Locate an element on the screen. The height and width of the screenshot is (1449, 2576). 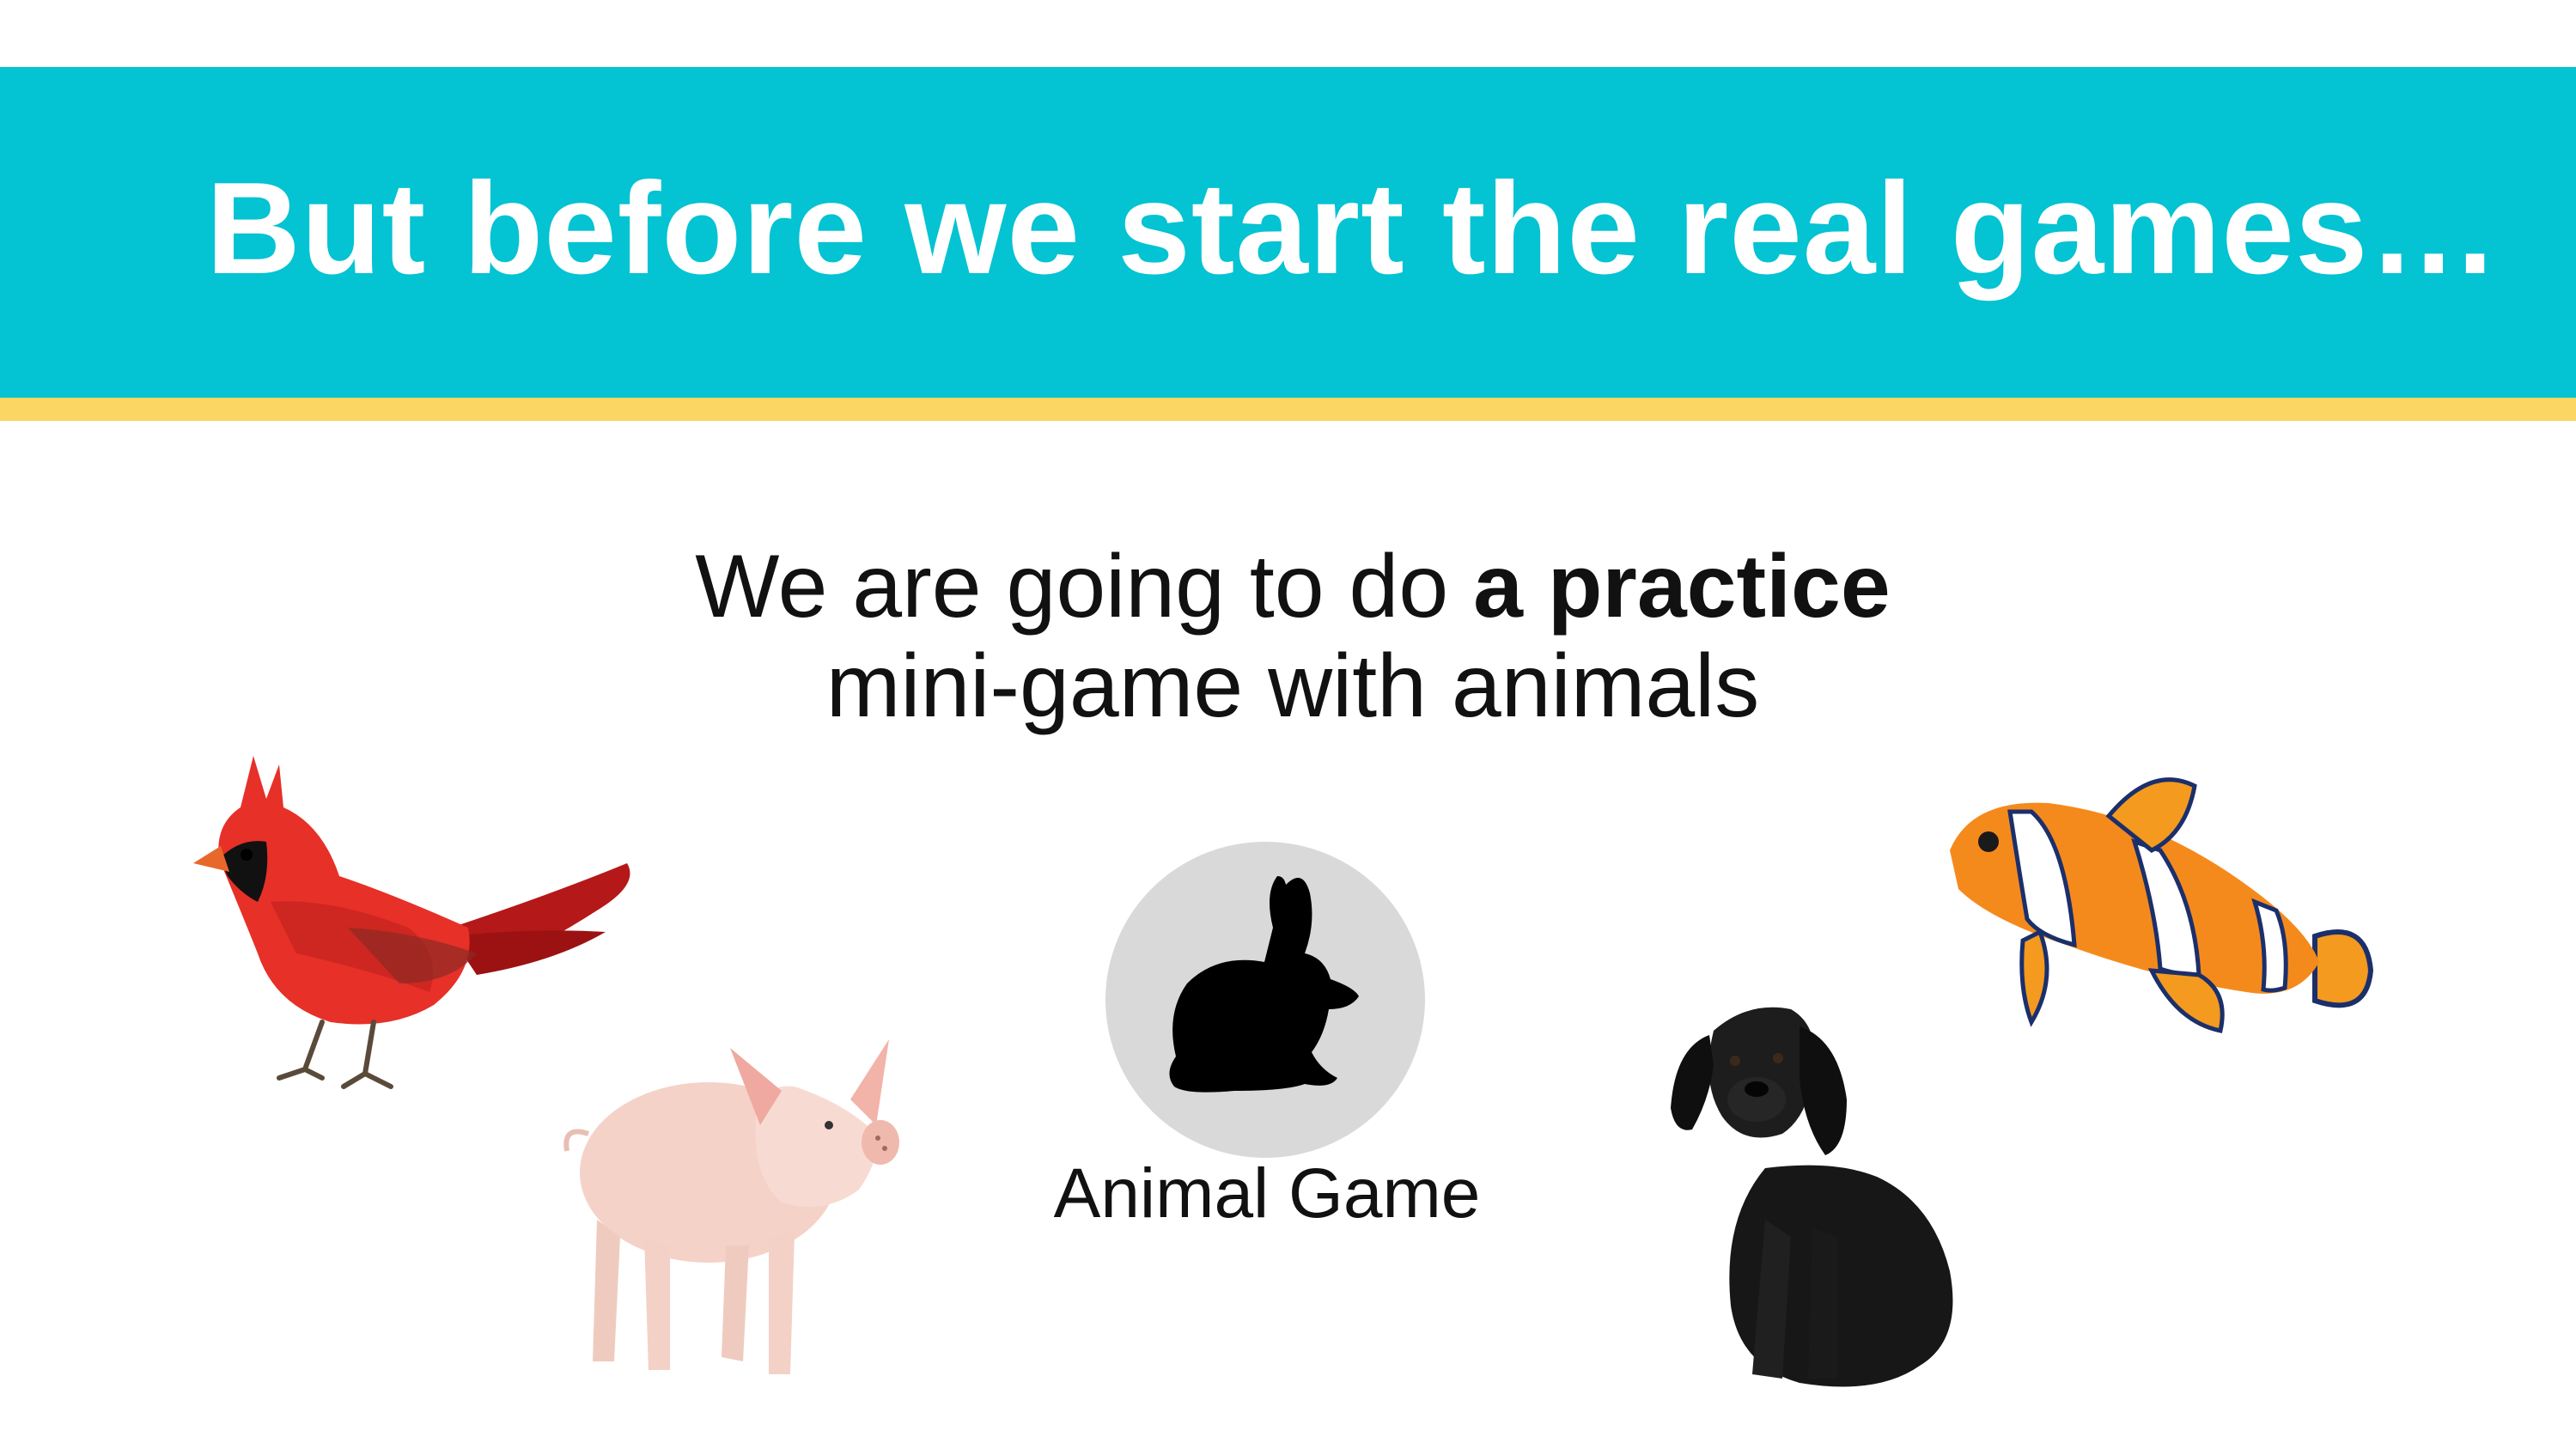
game-icon-circle is located at coordinates (1265, 1000).